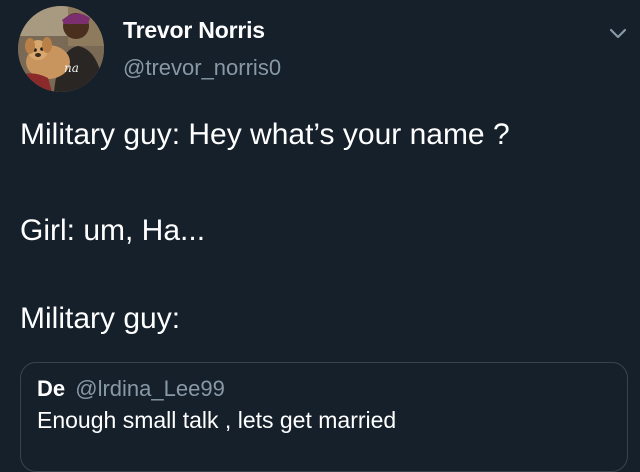 Image resolution: width=640 pixels, height=472 pixels. I want to click on quoted-author-name: De, so click(51, 388).